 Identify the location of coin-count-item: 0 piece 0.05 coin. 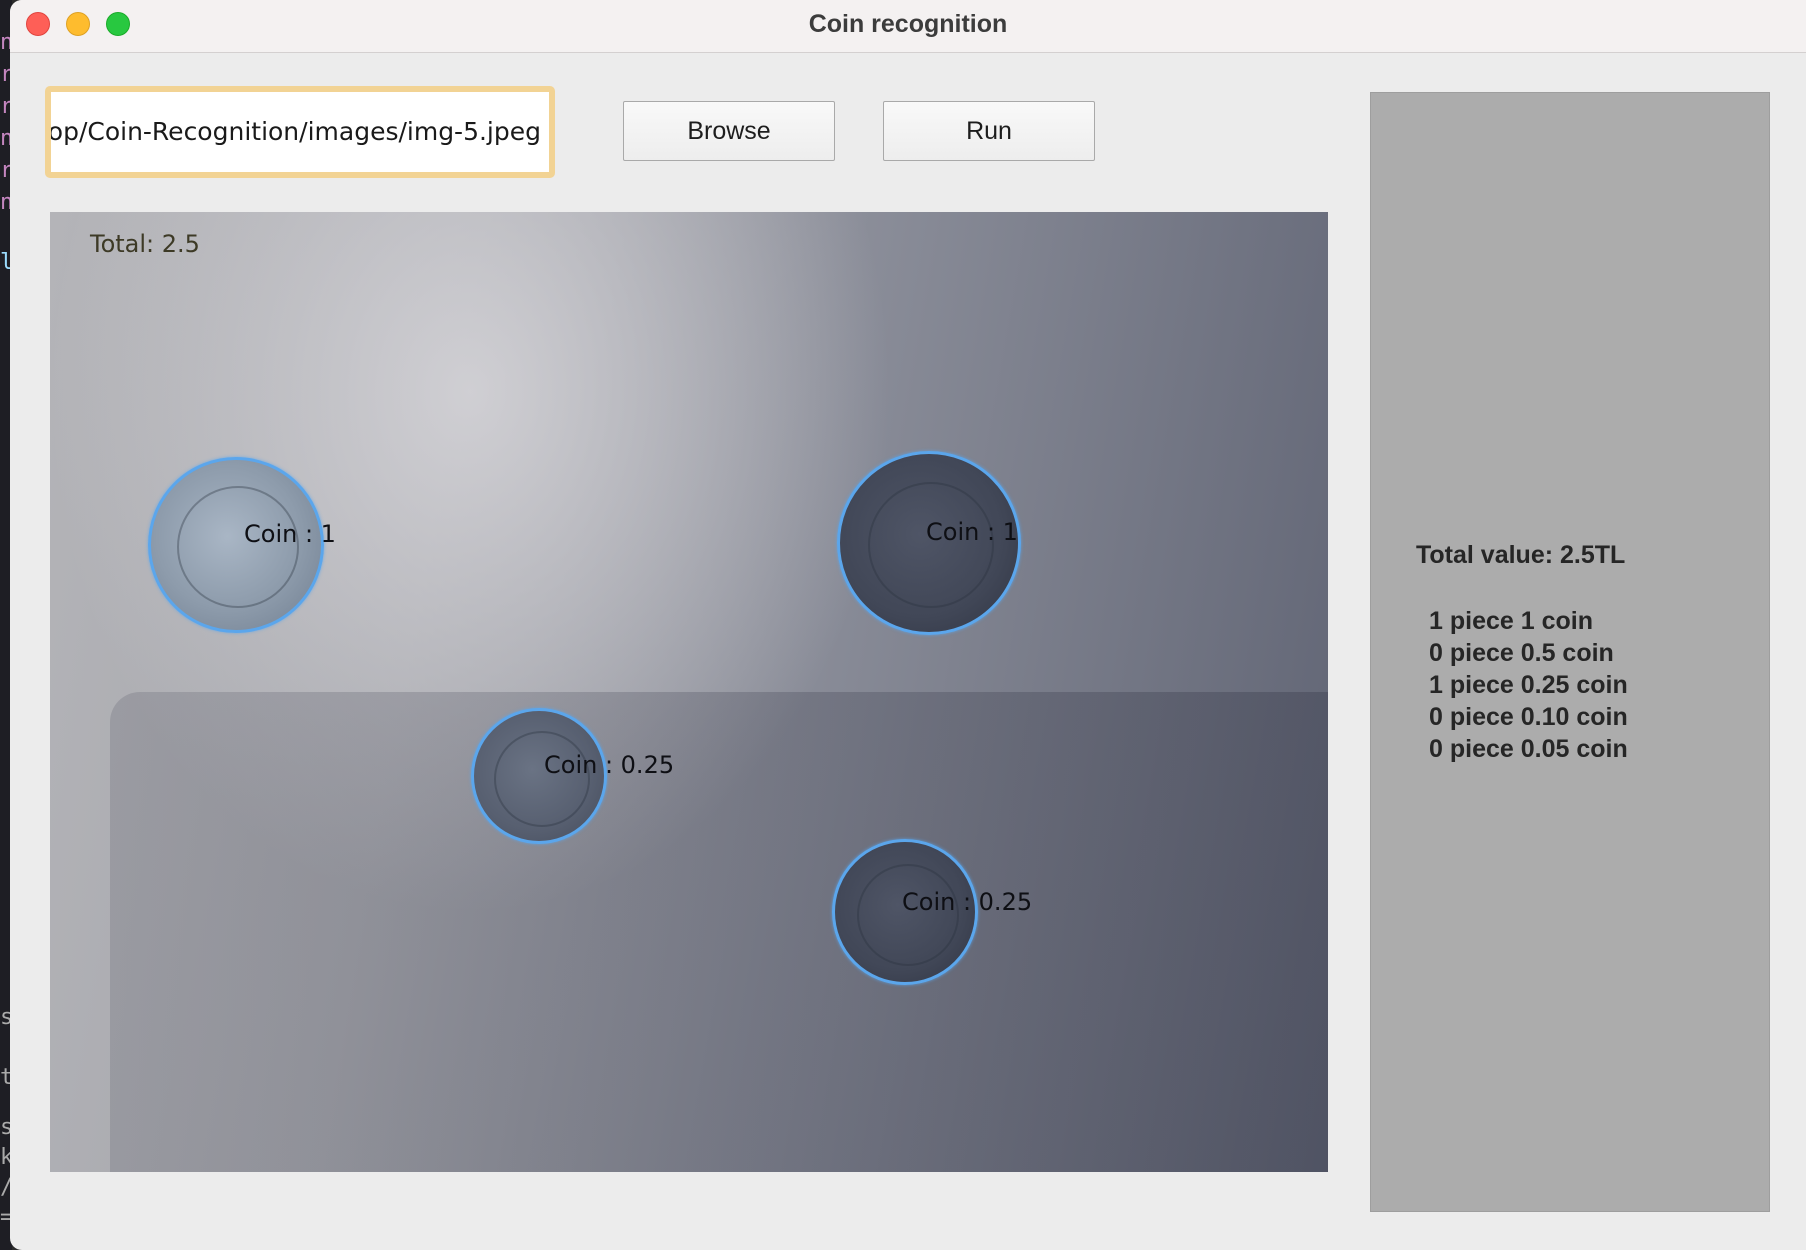
(1528, 749).